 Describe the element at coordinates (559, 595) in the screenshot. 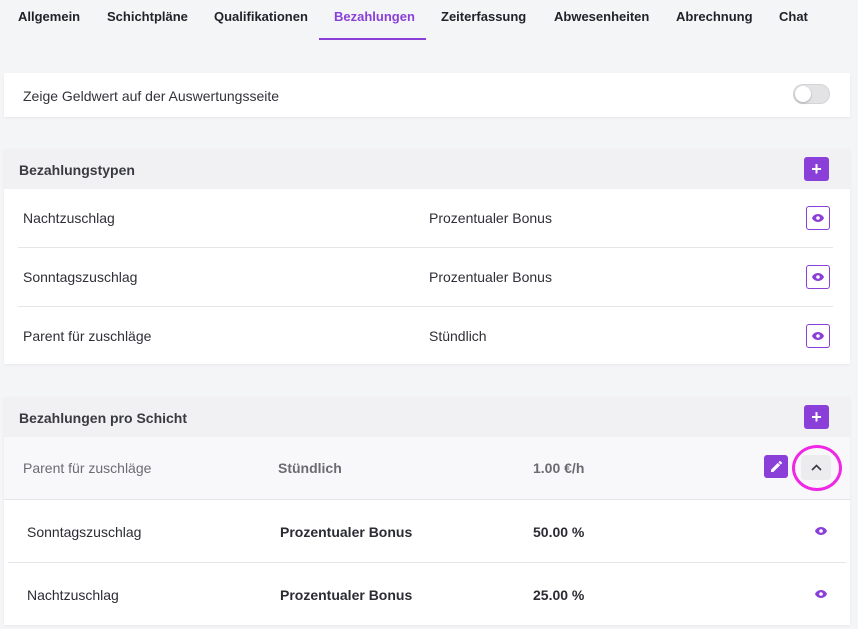

I see `child-payment-amount: 25.00 %` at that location.